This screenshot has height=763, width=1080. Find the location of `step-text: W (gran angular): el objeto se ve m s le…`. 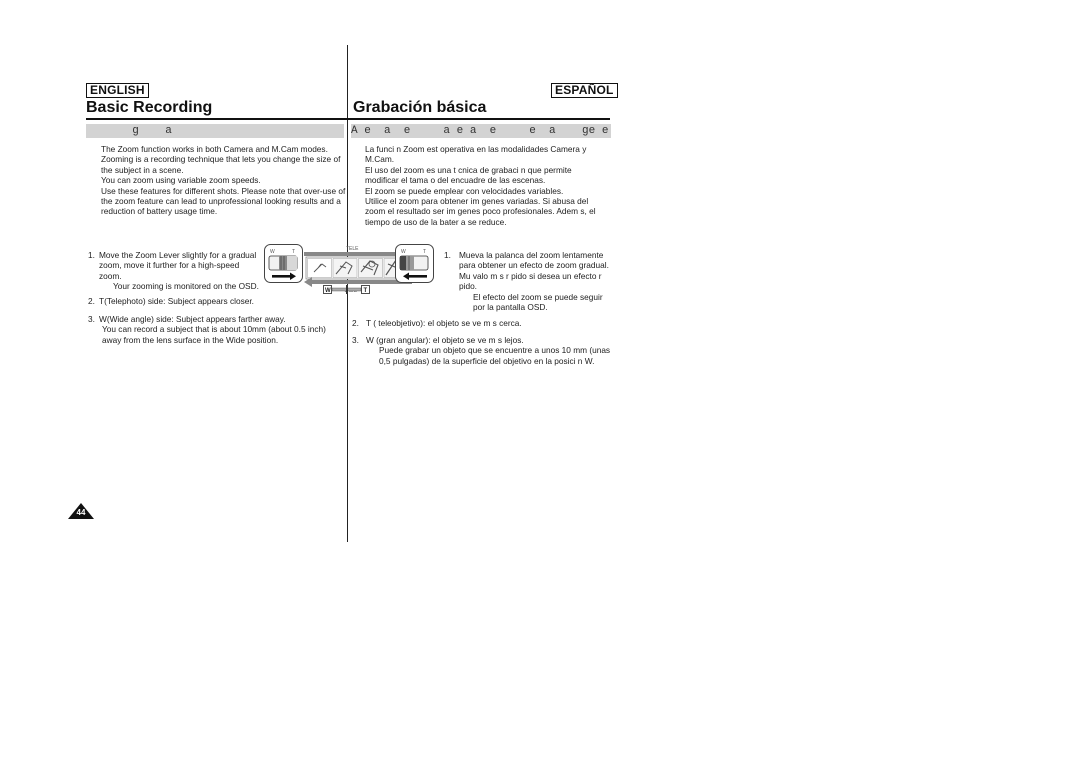

step-text: W (gran angular): el objeto se ve m s le… is located at coordinates (445, 340).